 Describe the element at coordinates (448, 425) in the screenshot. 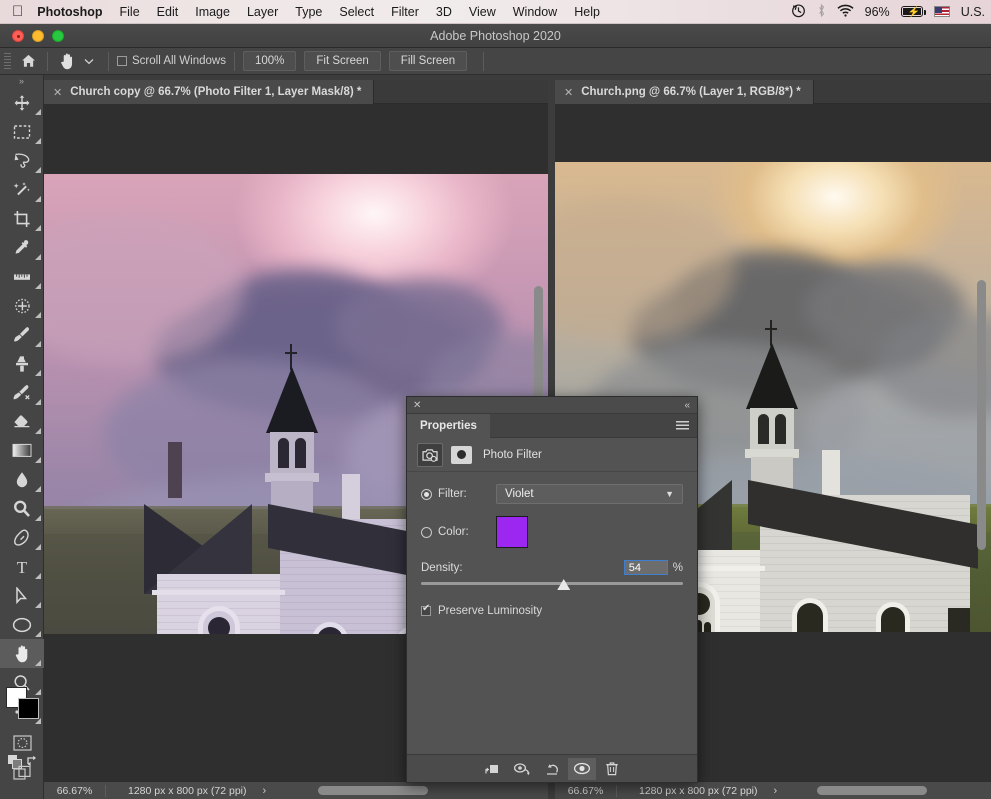

I see `tab-properties: Properties` at that location.